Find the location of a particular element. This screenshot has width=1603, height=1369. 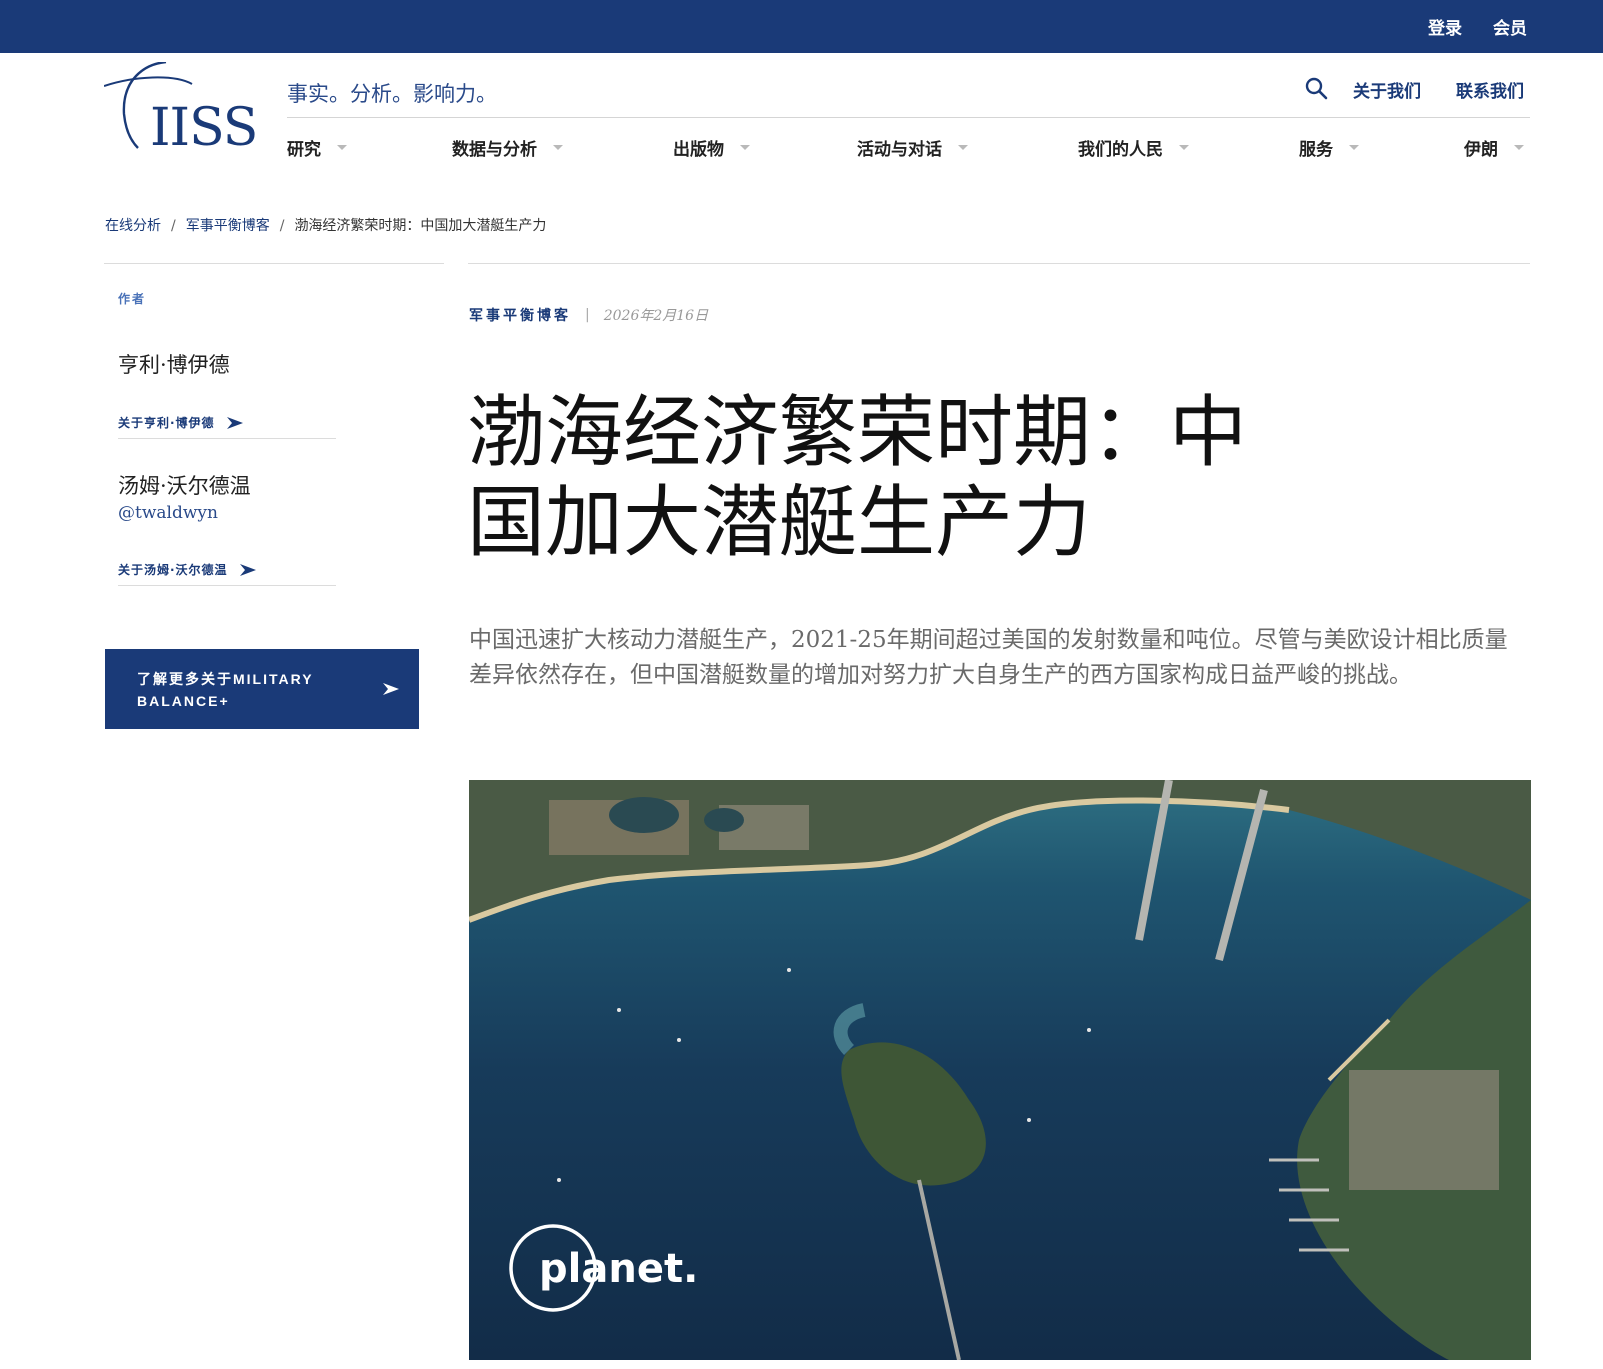

nav-research: 研究 is located at coordinates (317, 147).